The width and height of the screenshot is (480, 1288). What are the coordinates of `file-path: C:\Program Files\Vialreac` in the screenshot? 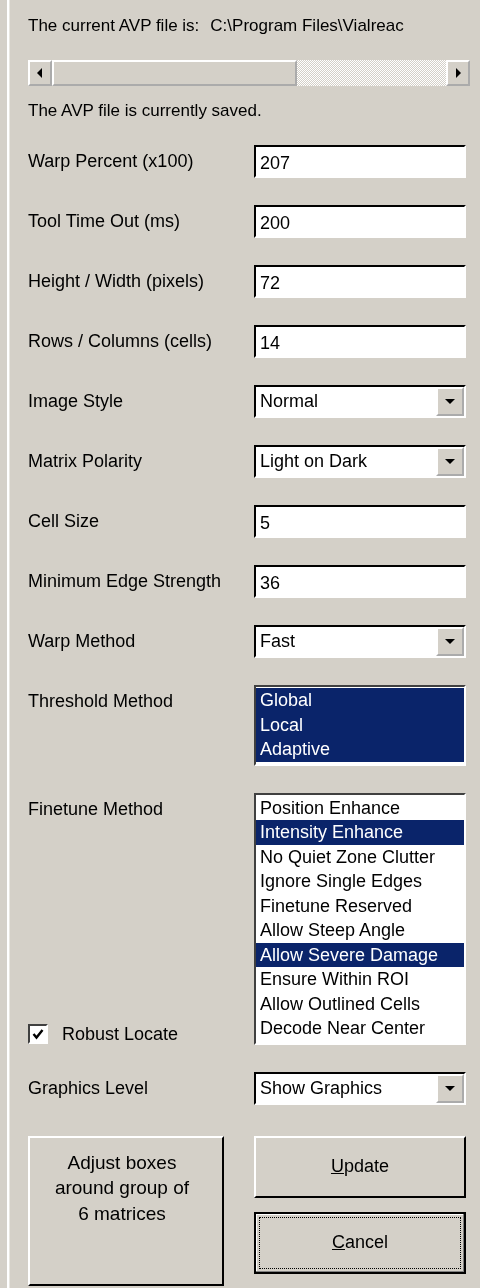 It's located at (307, 26).